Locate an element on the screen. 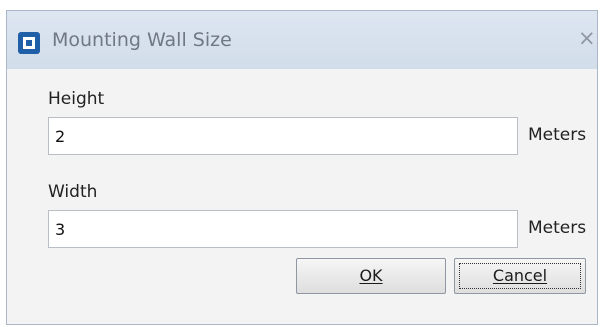 Image resolution: width=610 pixels, height=327 pixels. height-label: Height is located at coordinates (76, 99).